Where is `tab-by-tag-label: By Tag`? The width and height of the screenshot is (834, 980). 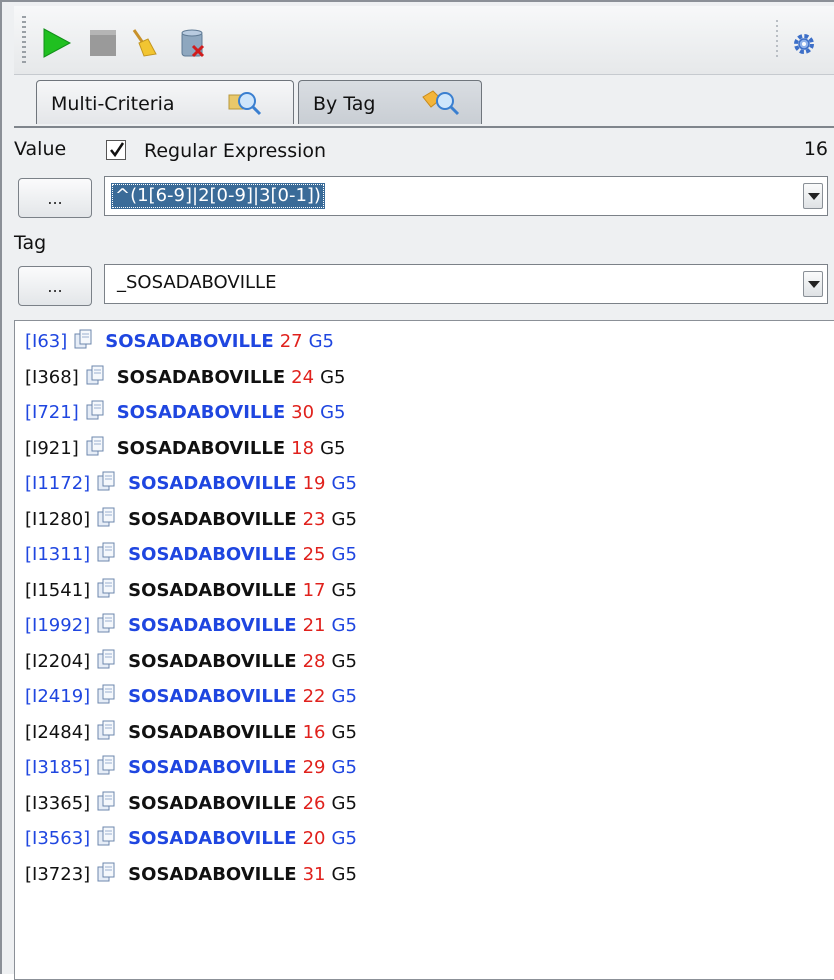
tab-by-tag-label: By Tag is located at coordinates (344, 104).